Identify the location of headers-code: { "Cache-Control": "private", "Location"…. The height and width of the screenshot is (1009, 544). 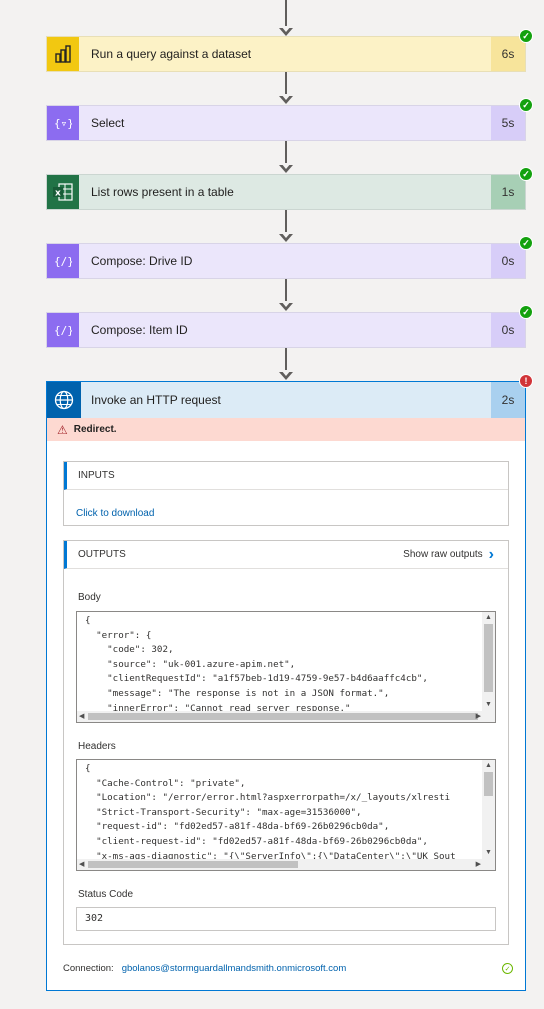
(270, 816).